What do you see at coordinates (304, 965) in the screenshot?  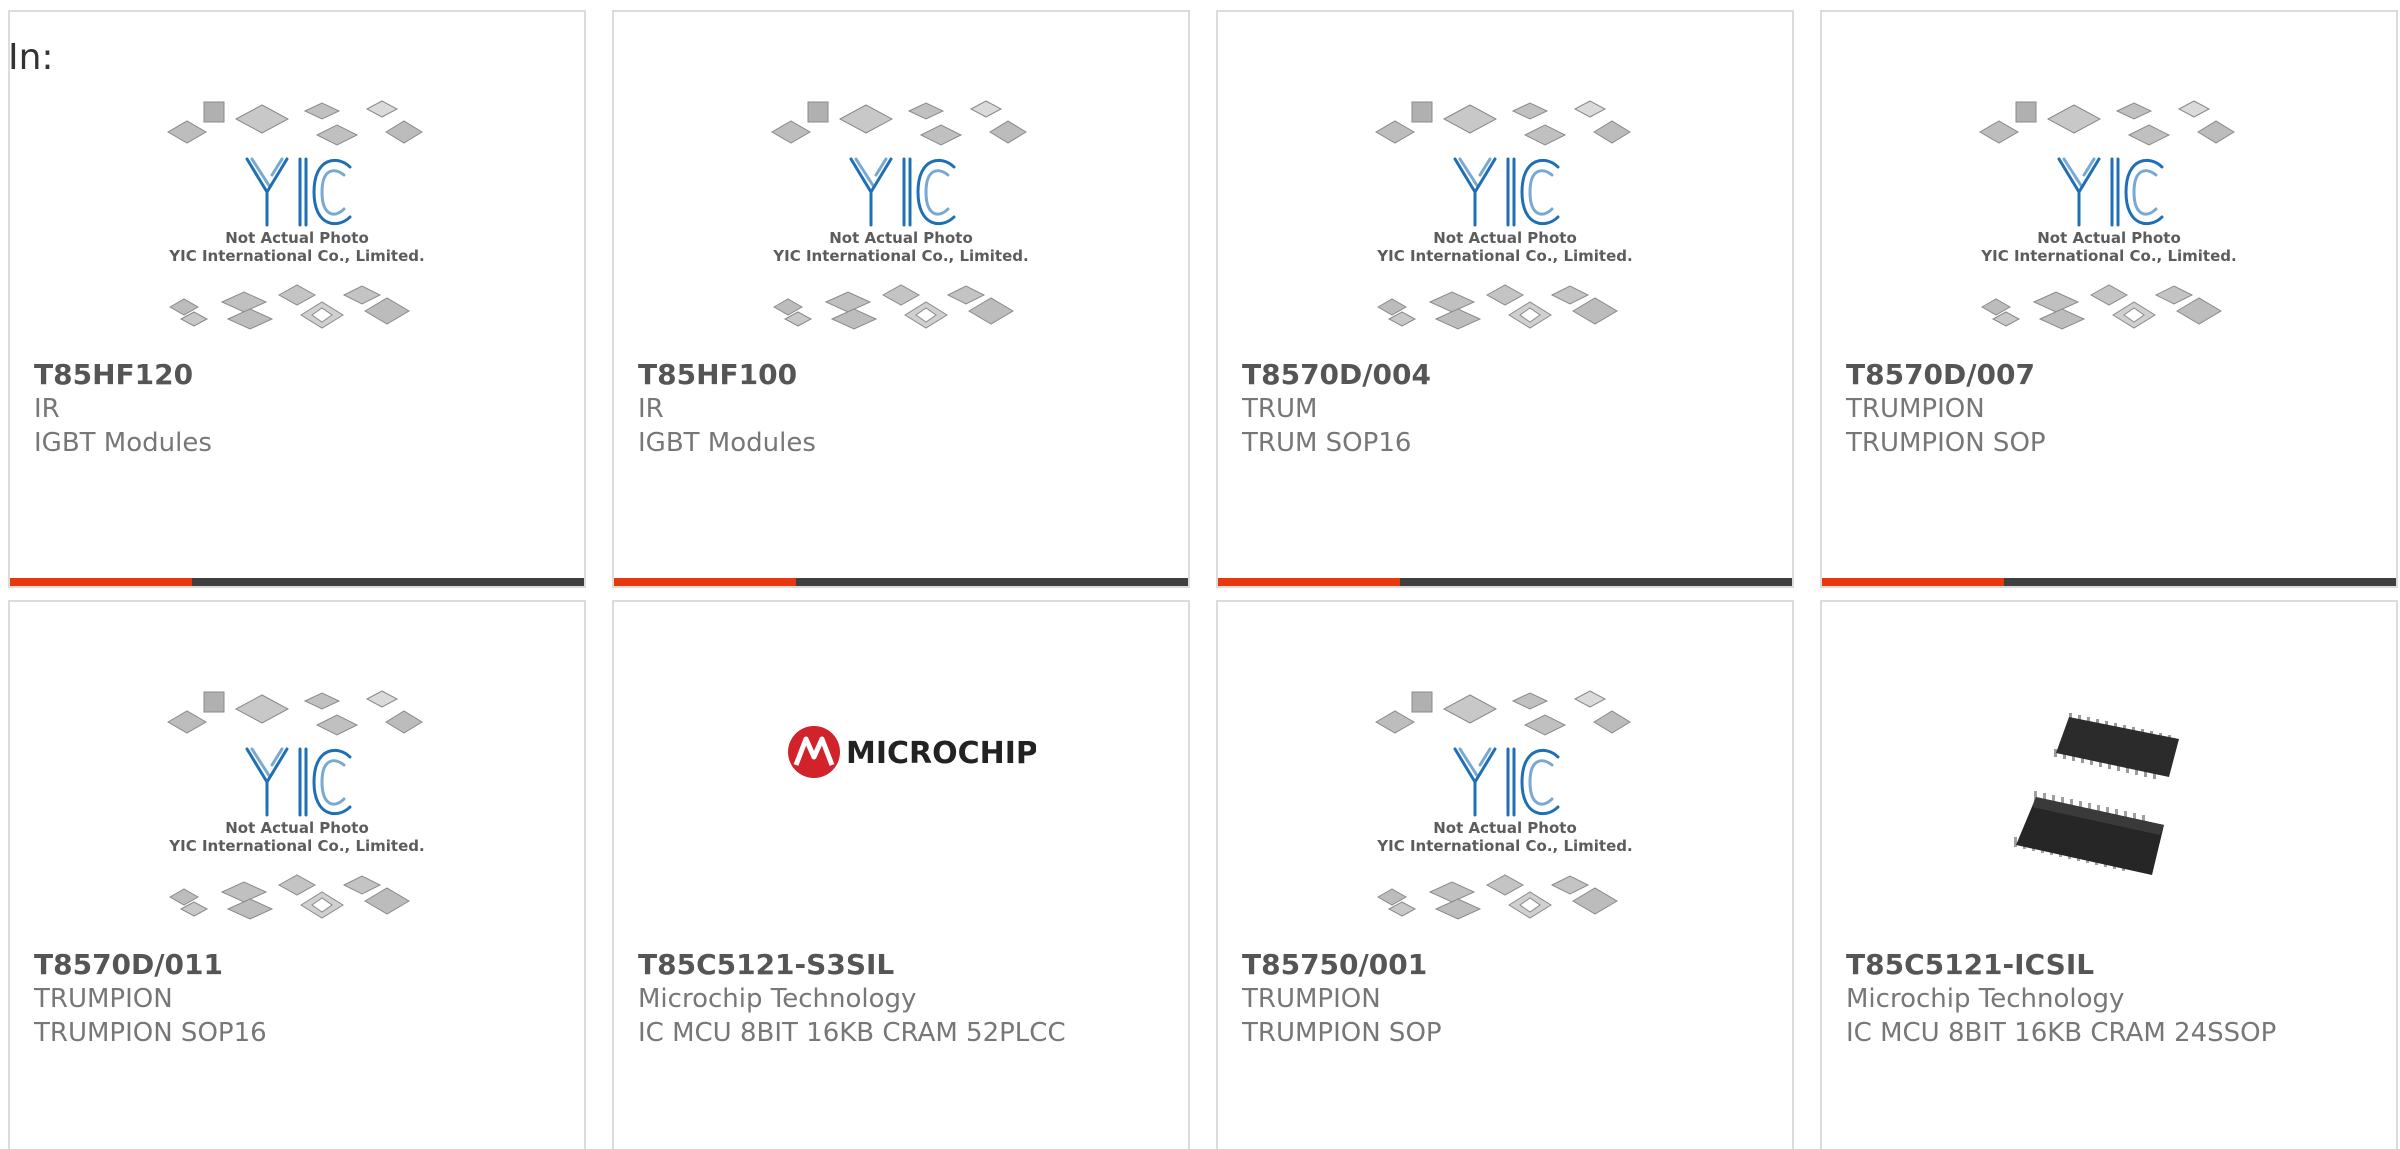 I see `part-number: T8570D/011` at bounding box center [304, 965].